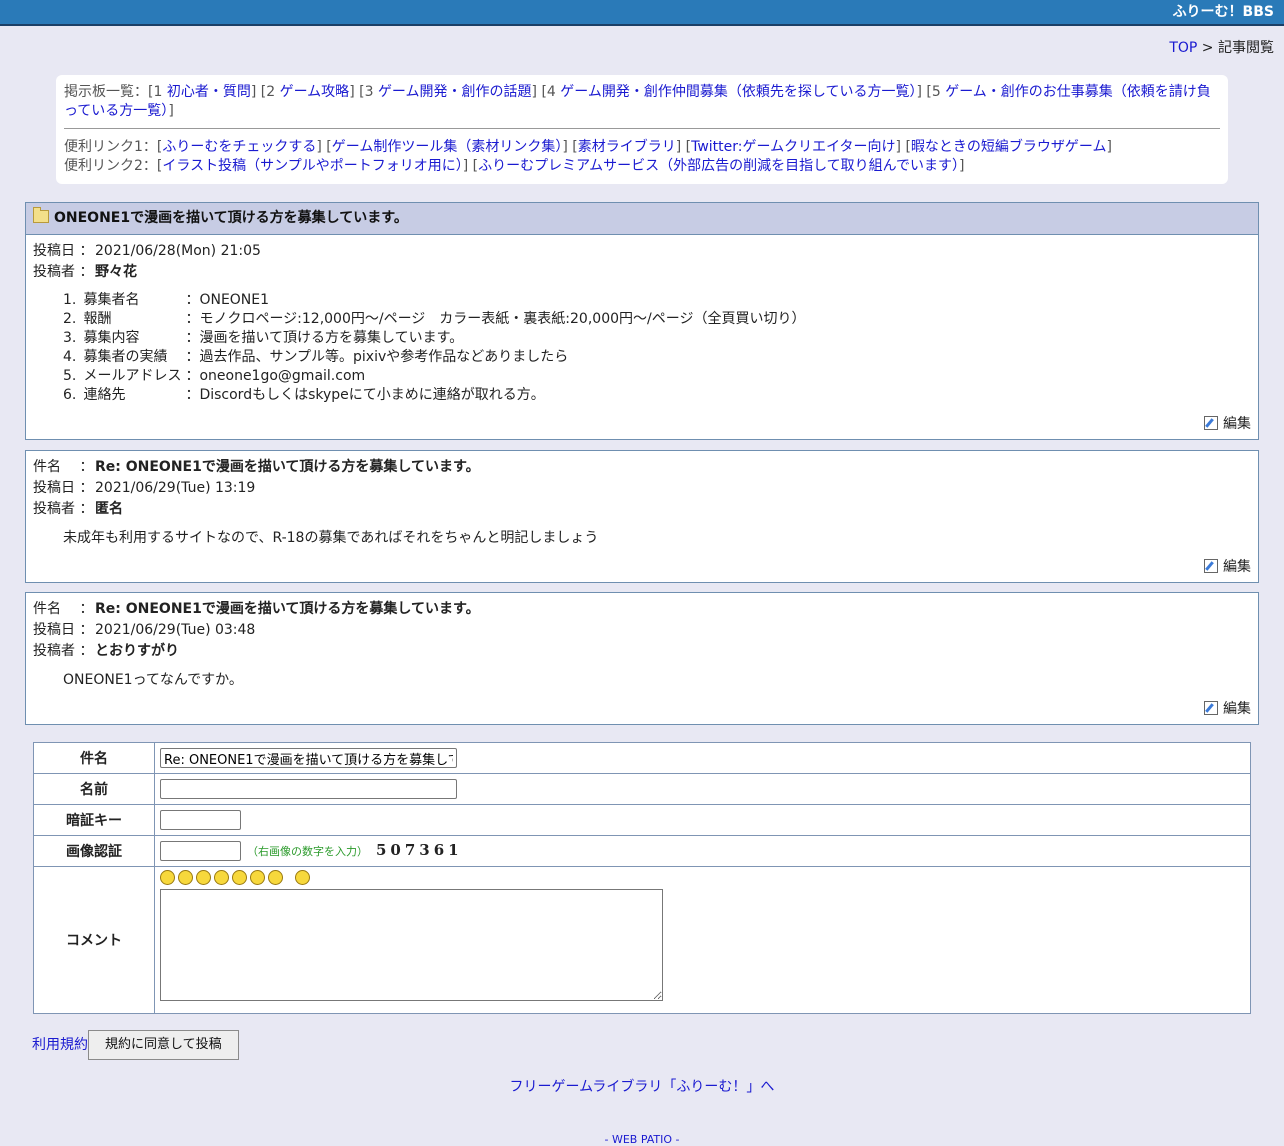  Describe the element at coordinates (1183, 48) in the screenshot. I see `breadcrumb-top-link: TOP` at that location.